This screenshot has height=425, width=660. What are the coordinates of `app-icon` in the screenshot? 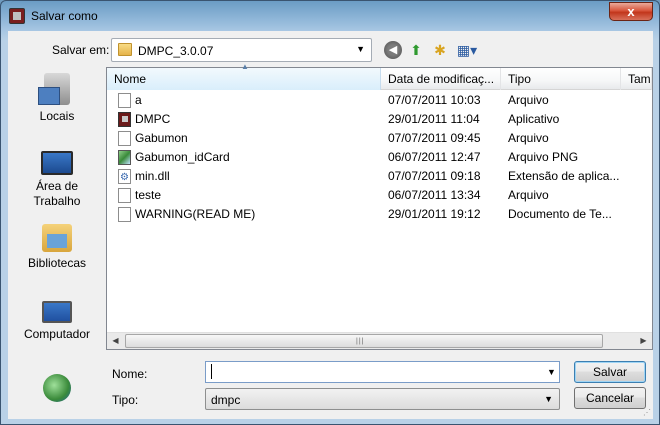 It's located at (17, 16).